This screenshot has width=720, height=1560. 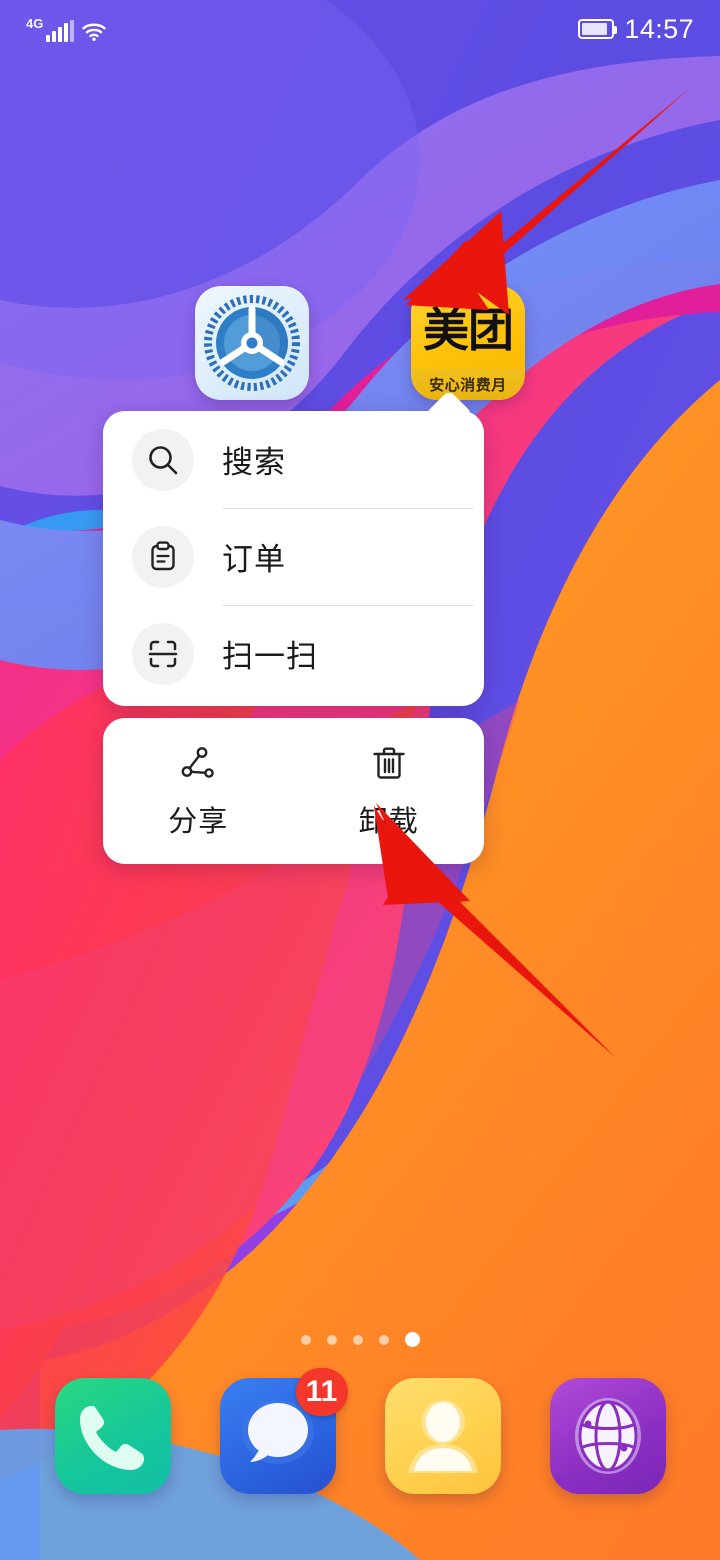 I want to click on page-dot-active, so click(x=412, y=1339).